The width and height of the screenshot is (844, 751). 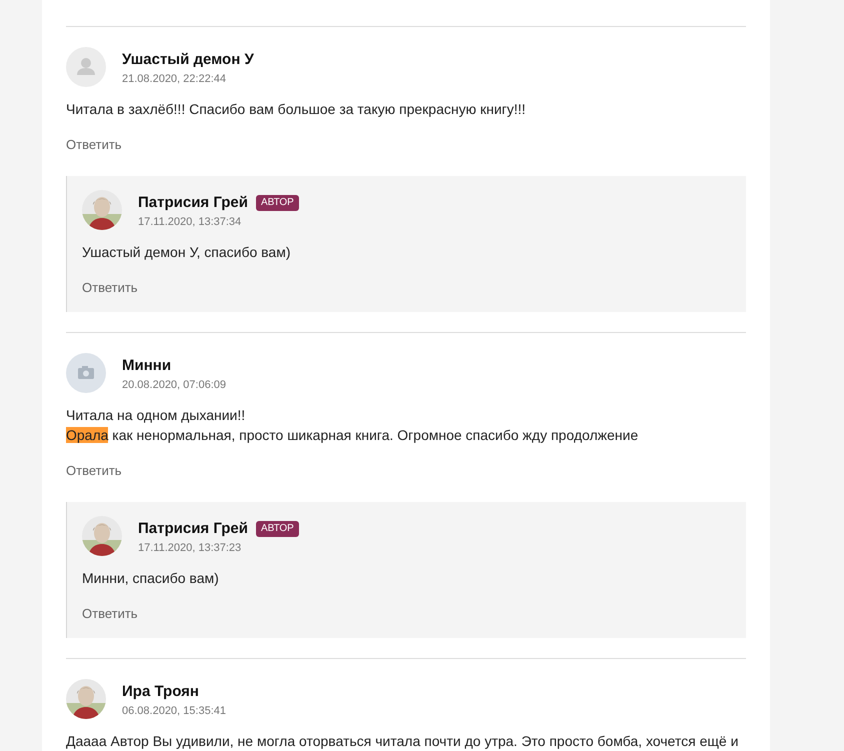 I want to click on comment-date: 21.08.2020, 22:22:44, so click(x=174, y=79).